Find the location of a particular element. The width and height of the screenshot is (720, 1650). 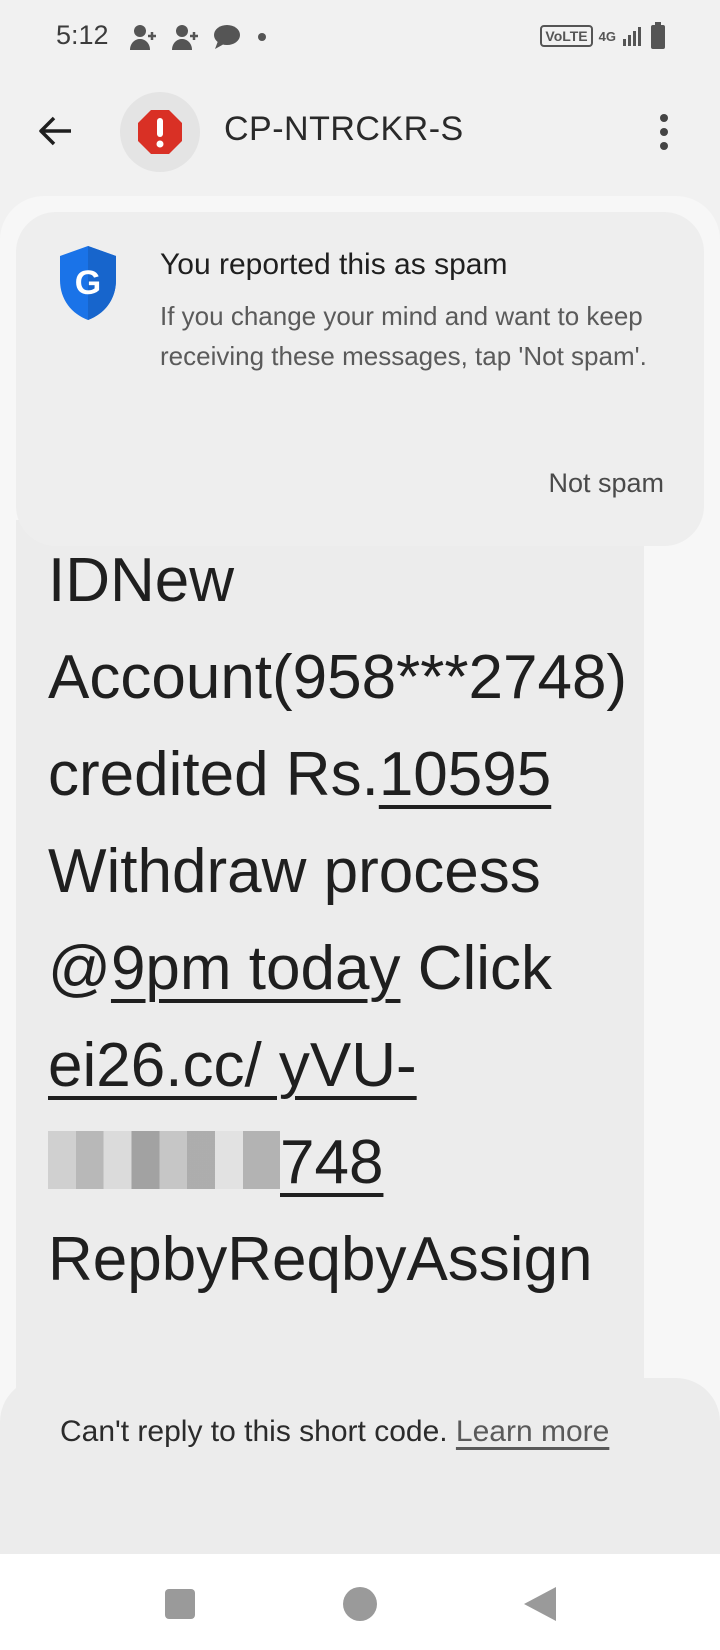

battery-icon is located at coordinates (658, 35).